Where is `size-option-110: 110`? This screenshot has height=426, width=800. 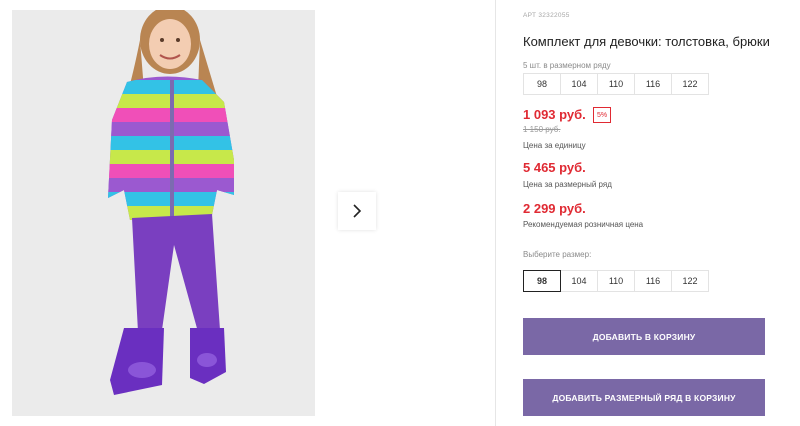 size-option-110: 110 is located at coordinates (616, 281).